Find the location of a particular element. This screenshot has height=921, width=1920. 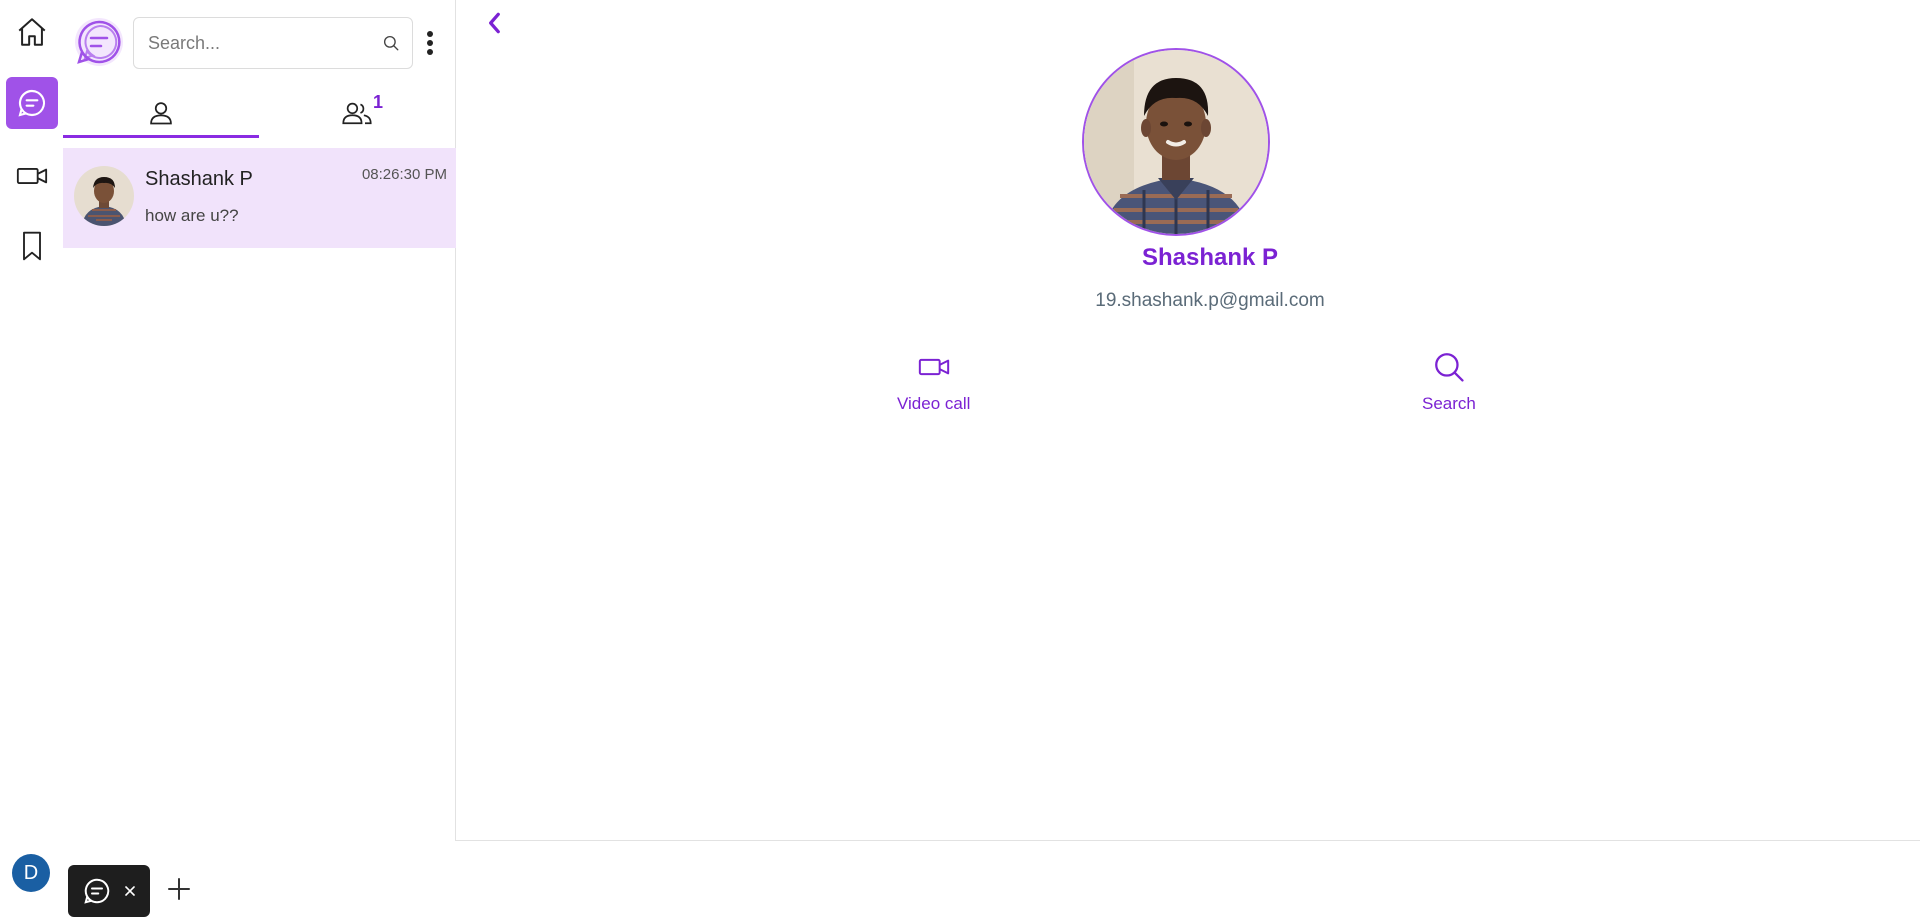

chat-last-message: how are u?? is located at coordinates (192, 215).